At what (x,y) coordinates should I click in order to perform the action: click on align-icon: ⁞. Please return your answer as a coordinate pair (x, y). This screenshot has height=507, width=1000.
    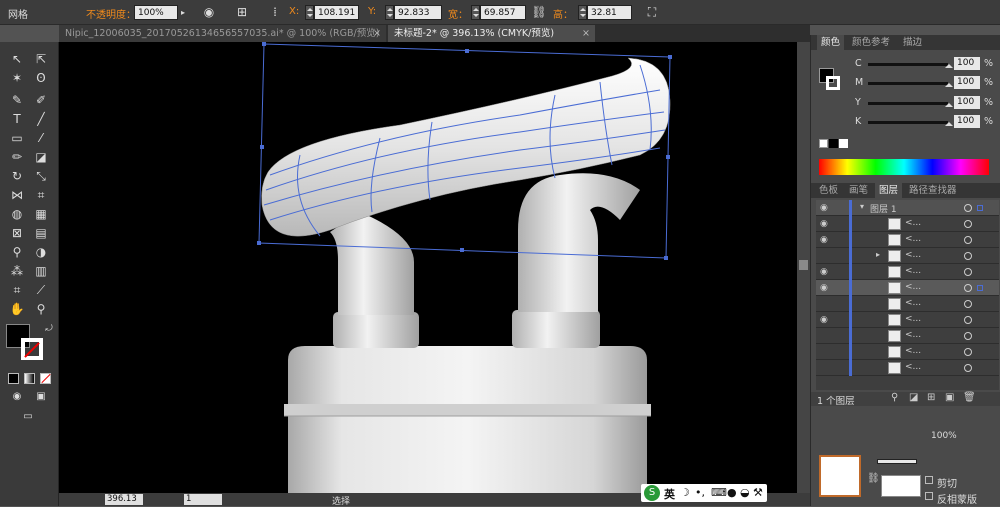
    Looking at the image, I should click on (275, 12).